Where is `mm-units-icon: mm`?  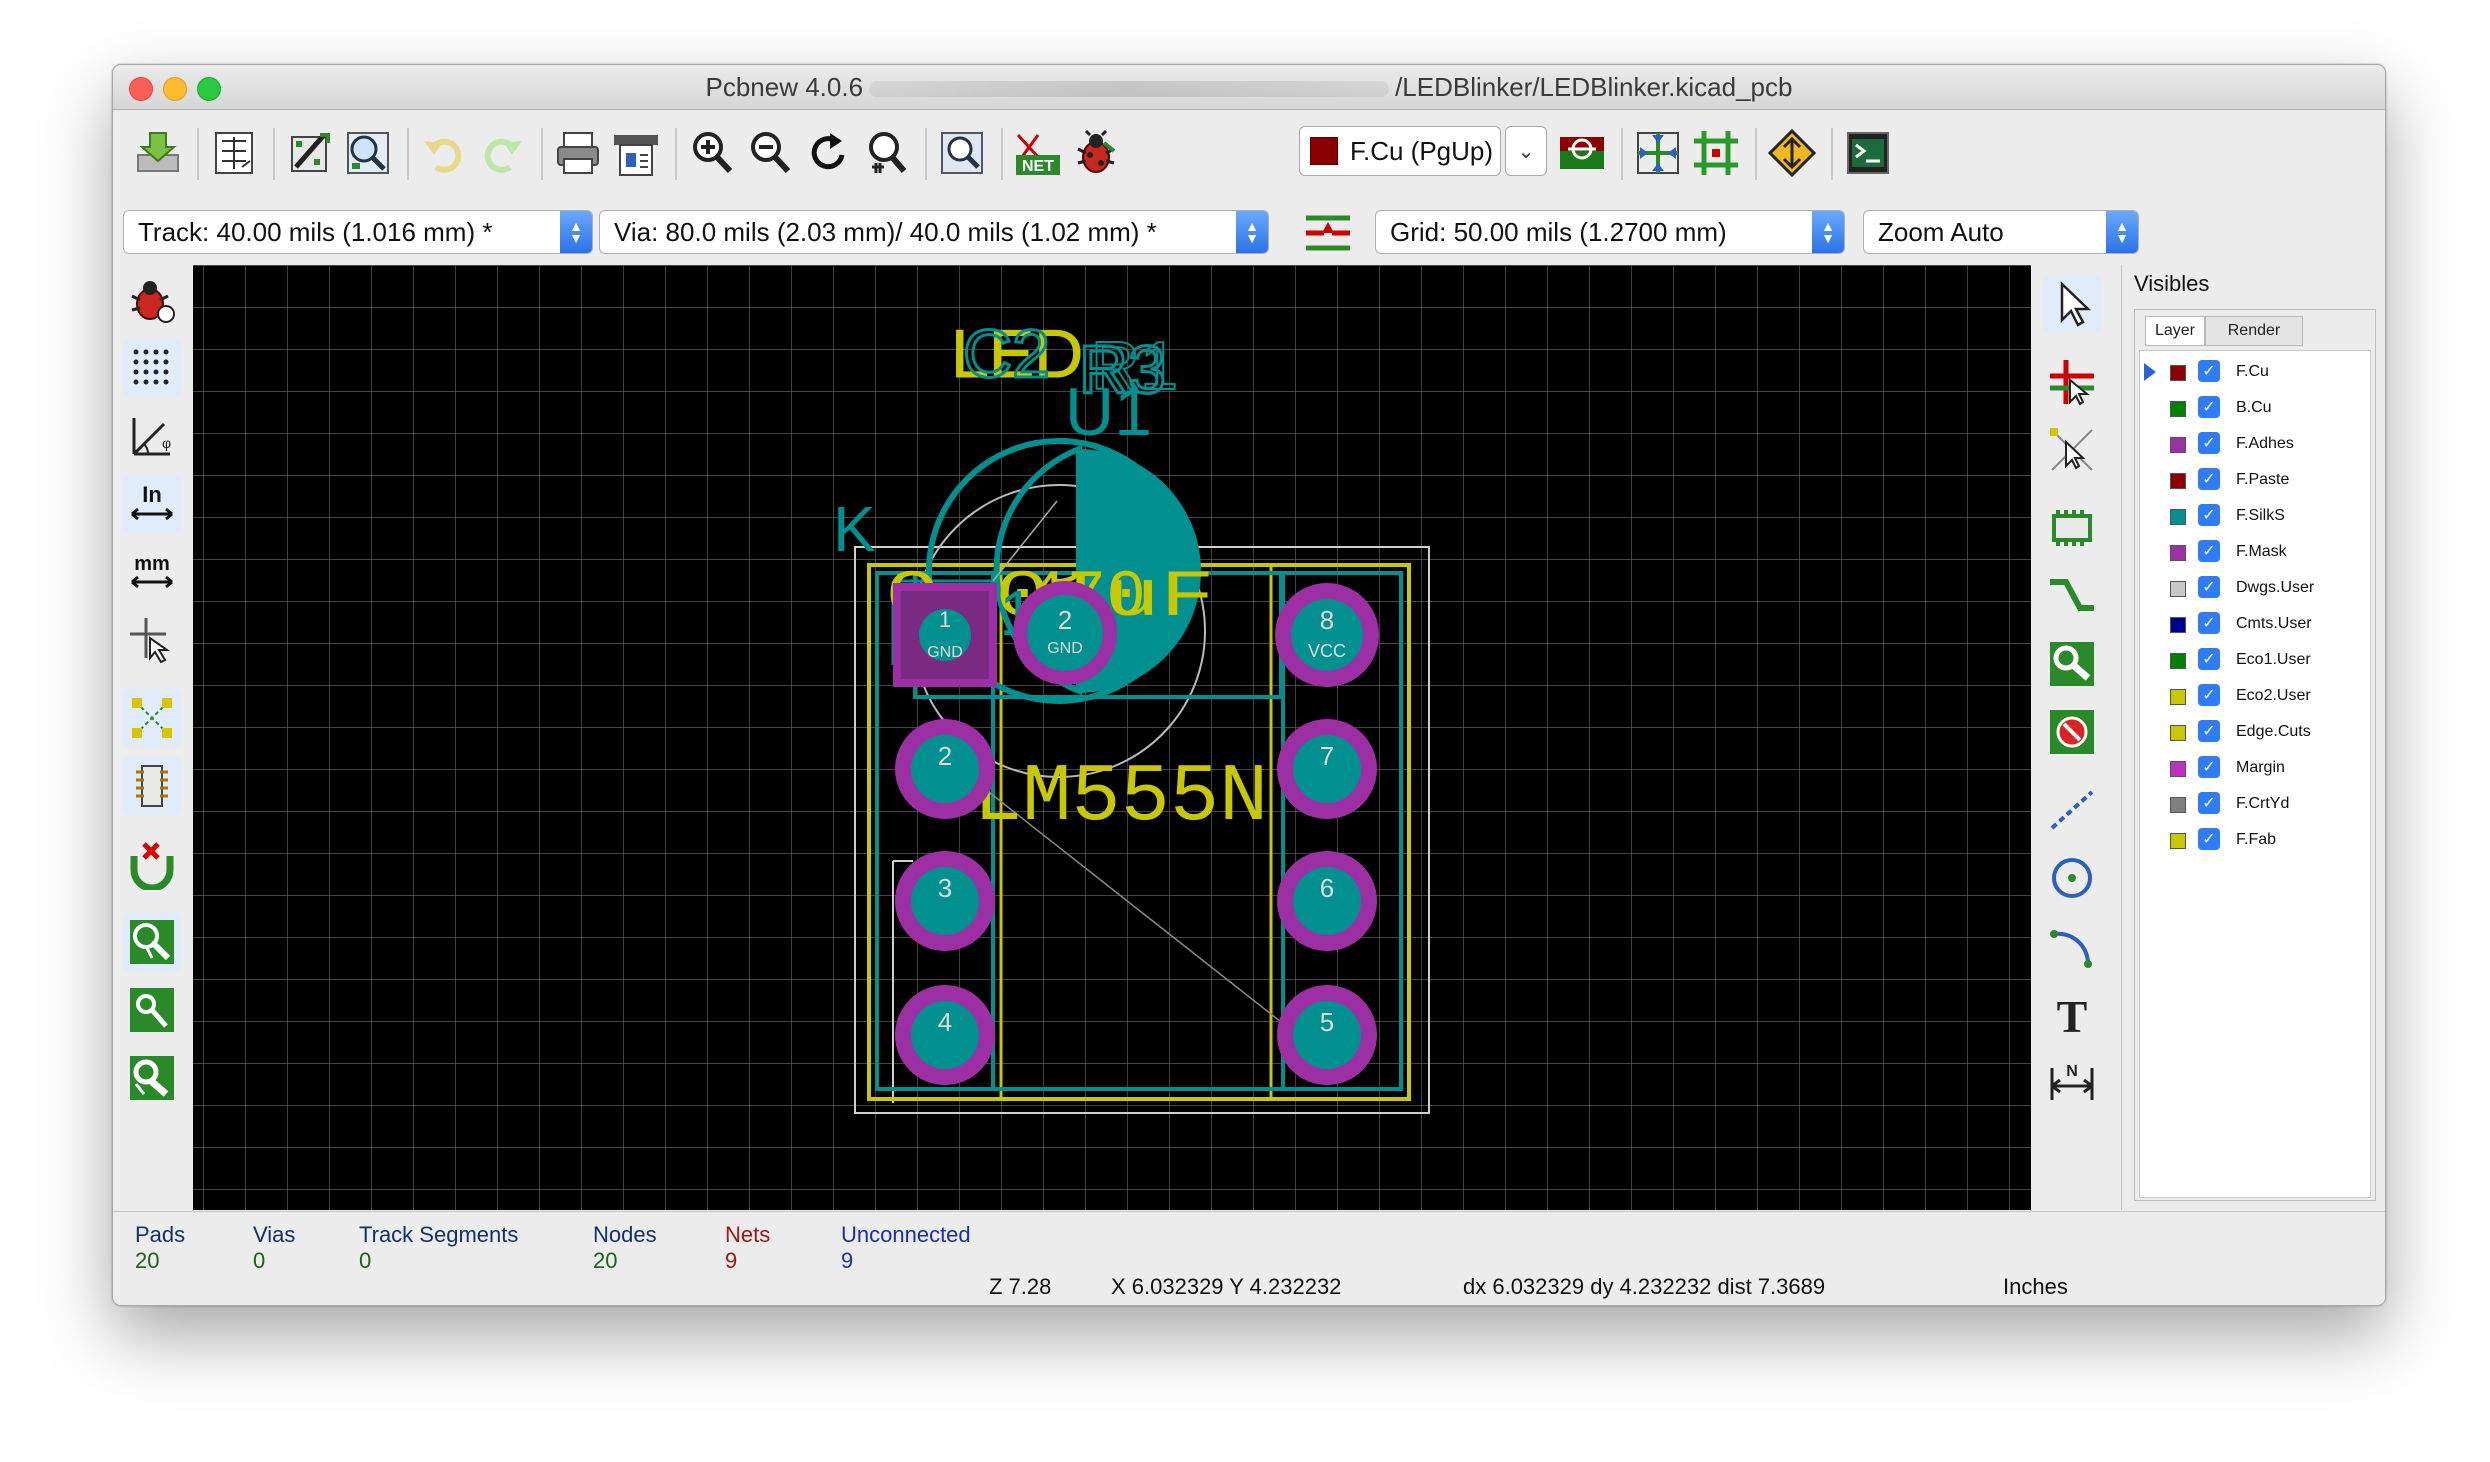 mm-units-icon: mm is located at coordinates (152, 572).